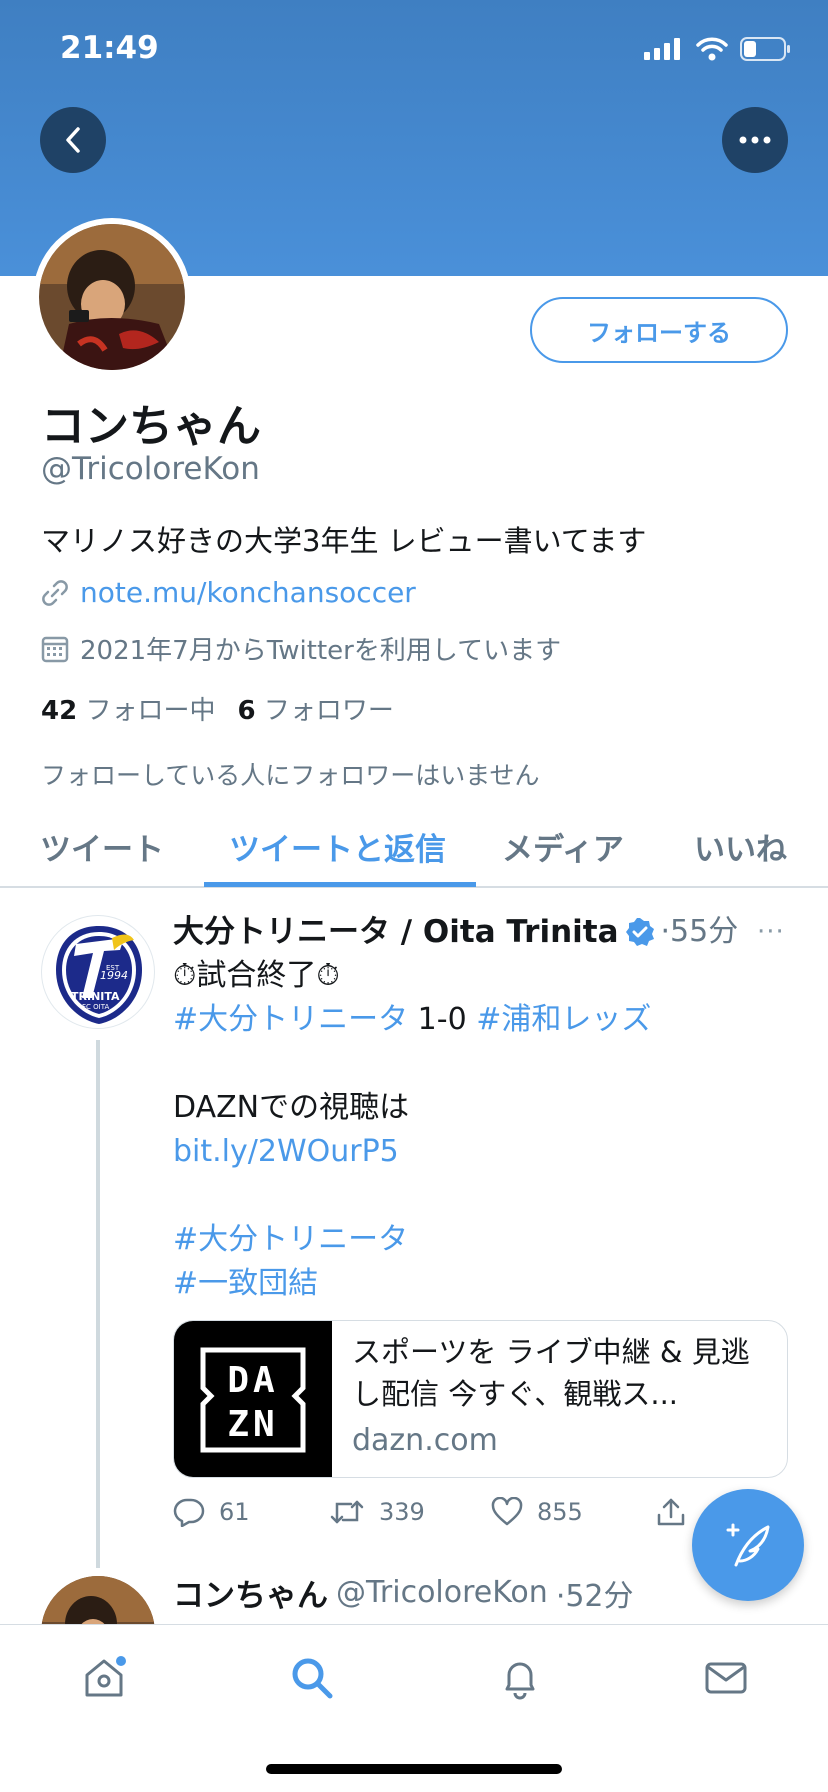 This screenshot has height=1792, width=828. What do you see at coordinates (507, 1511) in the screenshot?
I see `heart-icon` at bounding box center [507, 1511].